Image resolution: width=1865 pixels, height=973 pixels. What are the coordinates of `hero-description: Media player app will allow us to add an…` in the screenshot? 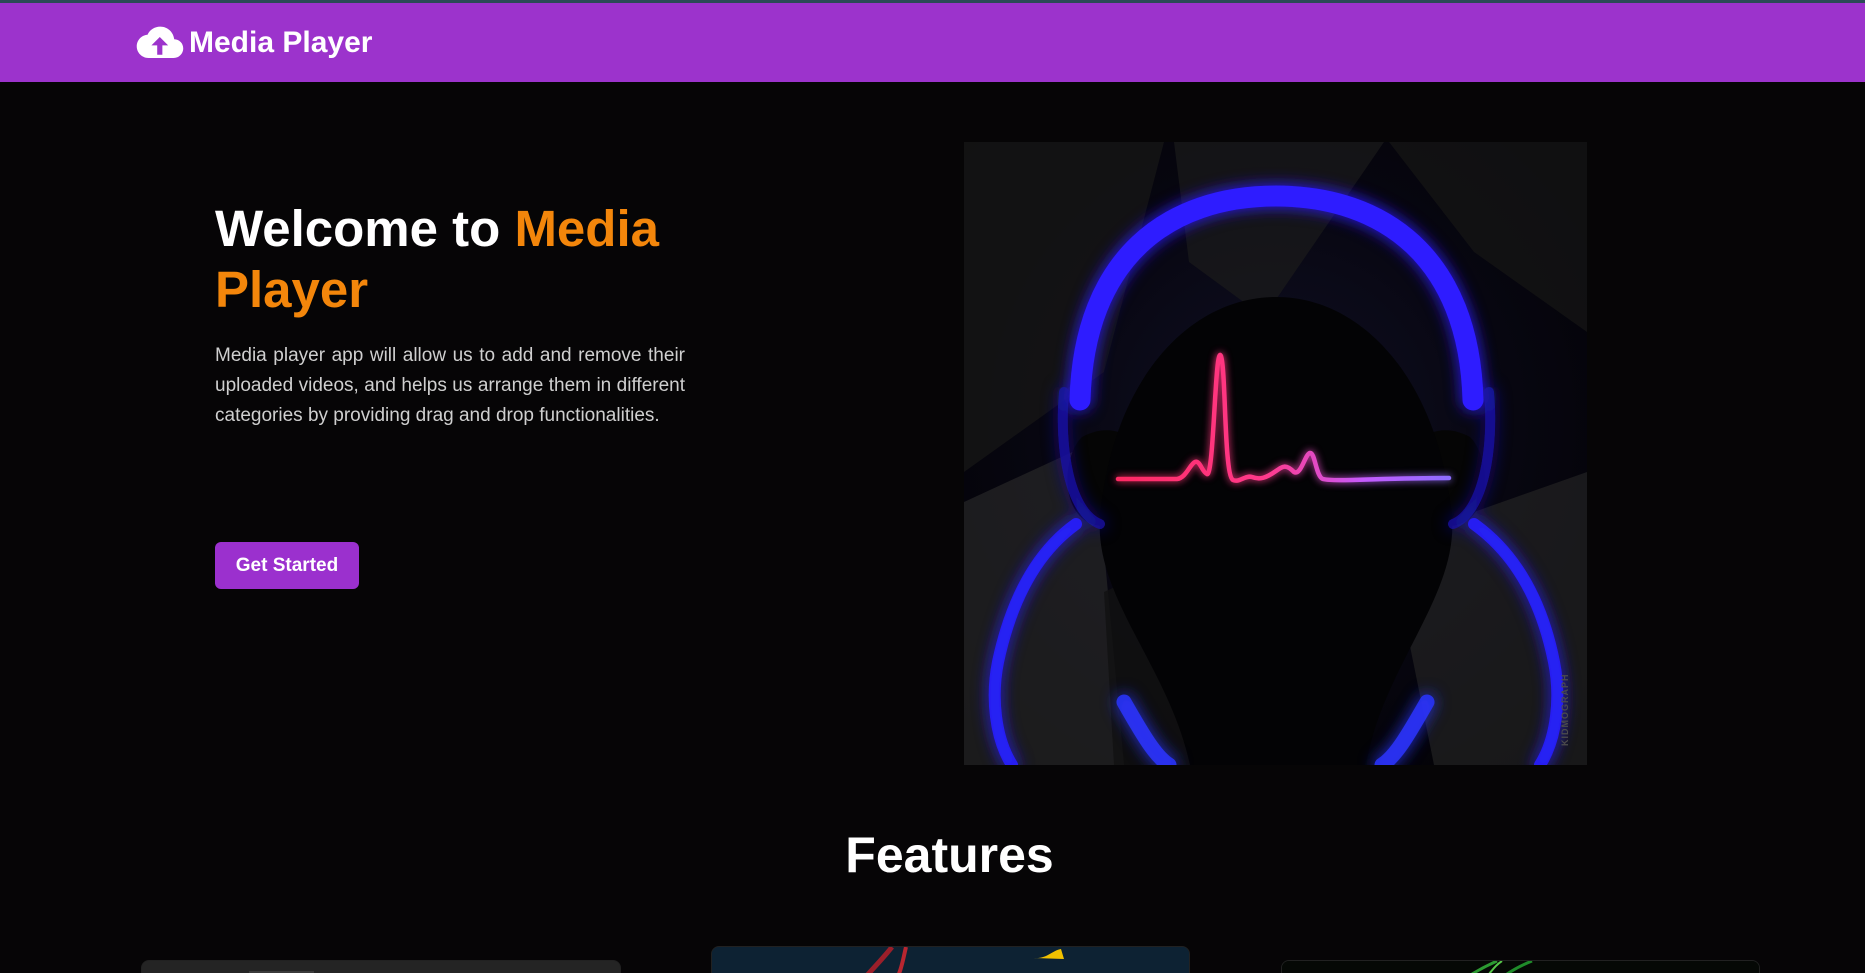 It's located at (450, 385).